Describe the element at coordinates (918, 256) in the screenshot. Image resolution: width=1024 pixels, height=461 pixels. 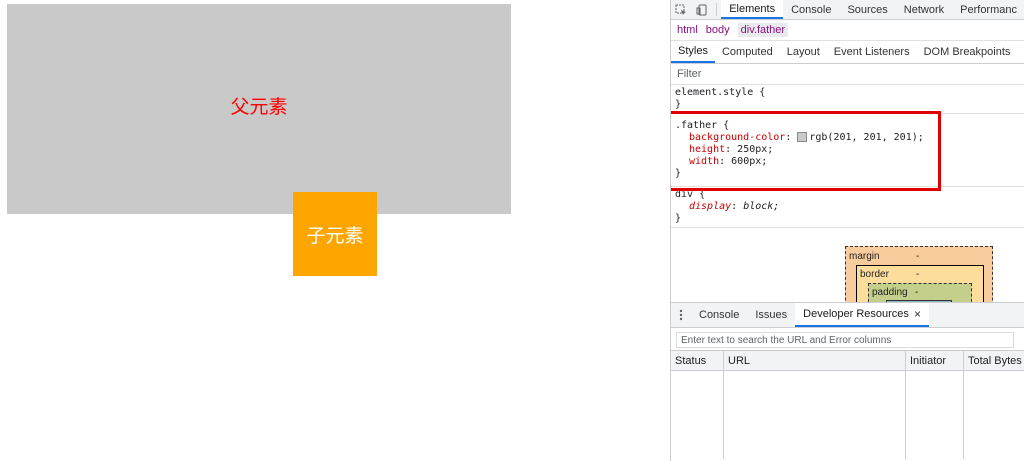
I see `margin-value: -` at that location.